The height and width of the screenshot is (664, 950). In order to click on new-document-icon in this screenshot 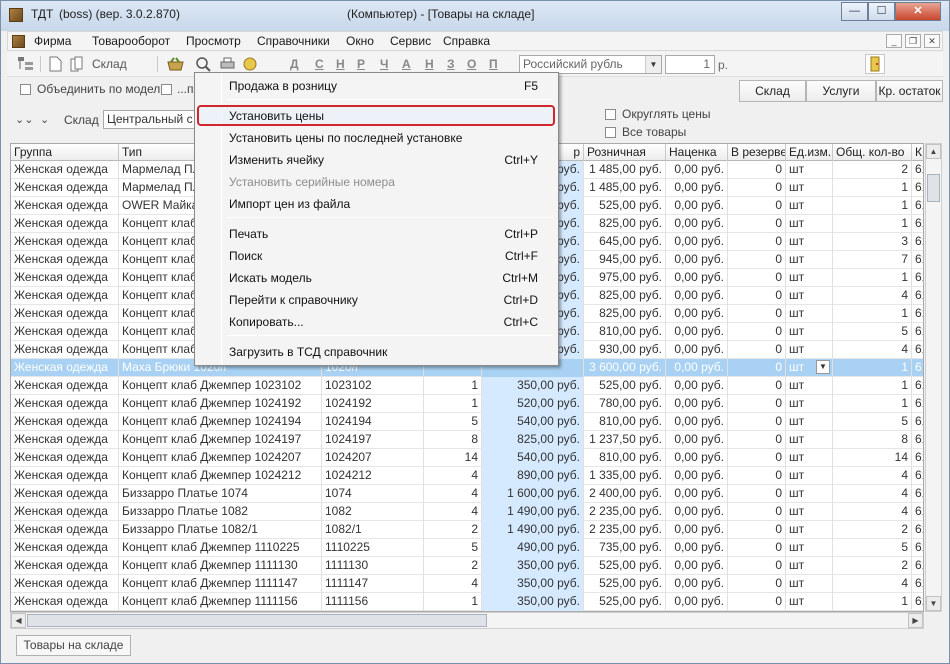, I will do `click(55, 64)`.